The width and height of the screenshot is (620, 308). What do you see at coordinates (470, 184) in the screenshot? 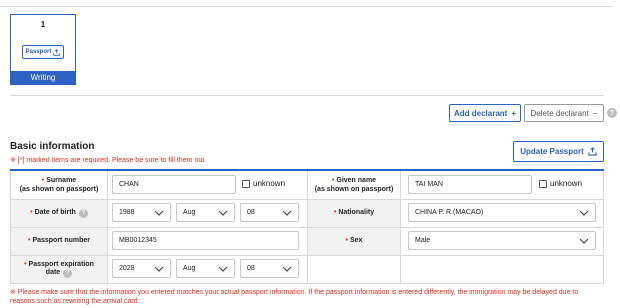
I see `given-name-input: TAI MAN` at bounding box center [470, 184].